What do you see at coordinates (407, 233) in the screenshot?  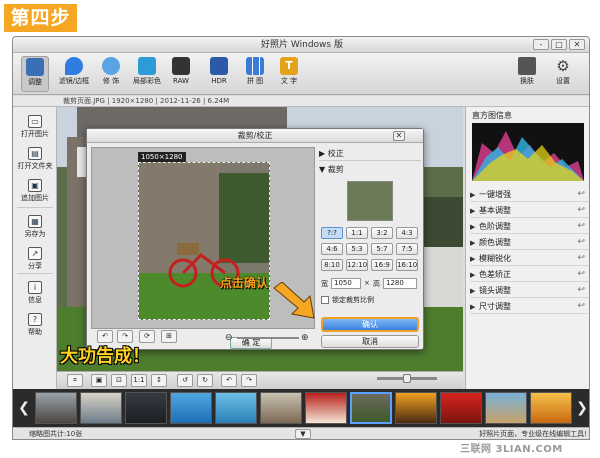 I see `ratio-4-3: 4:3` at bounding box center [407, 233].